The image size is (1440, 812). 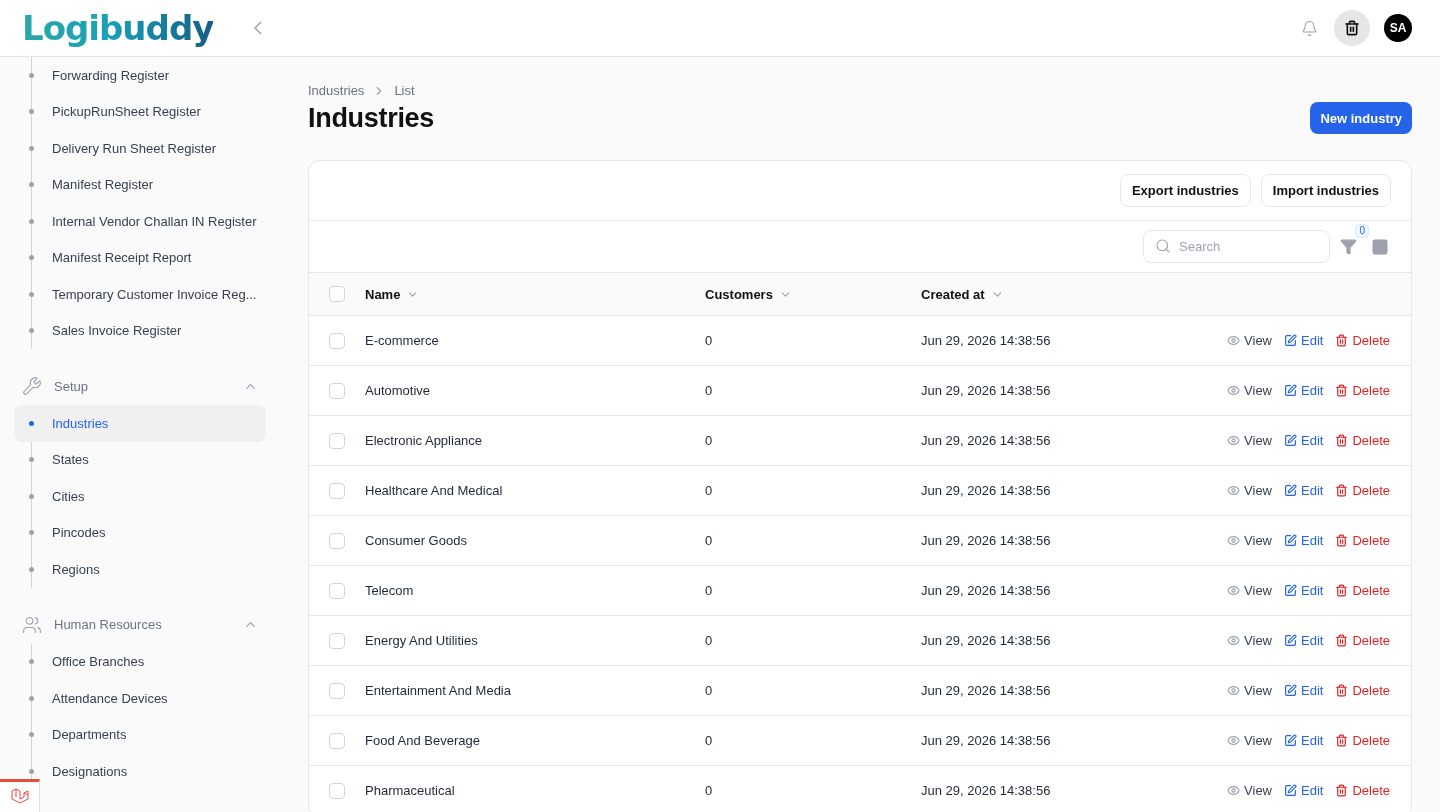 I want to click on trash-button, so click(x=1352, y=28).